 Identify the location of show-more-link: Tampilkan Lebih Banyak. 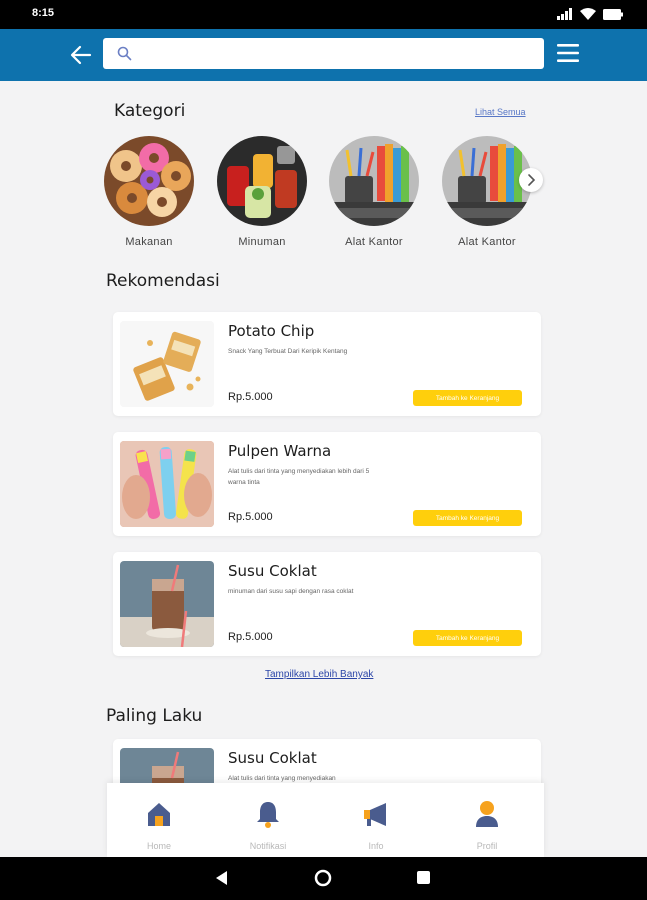
(319, 674).